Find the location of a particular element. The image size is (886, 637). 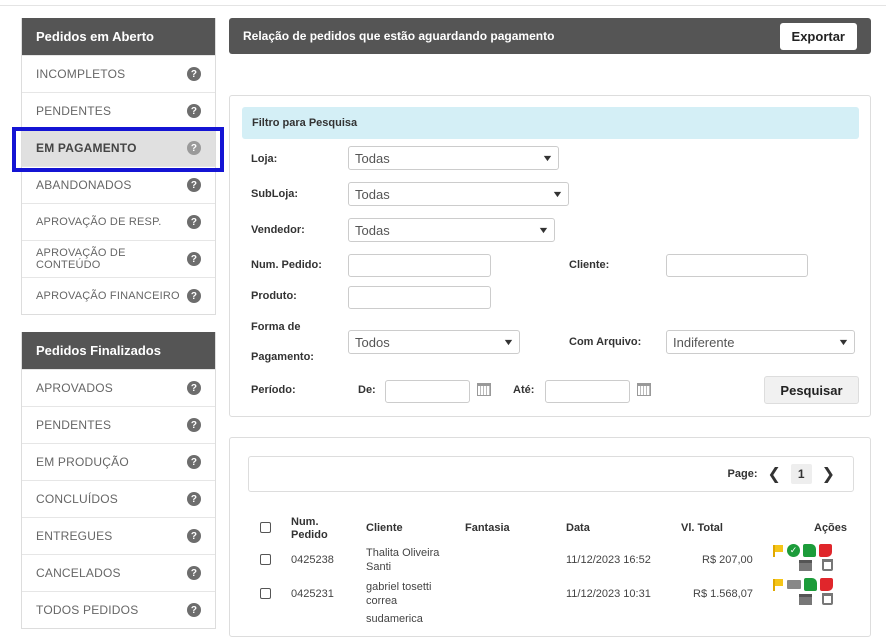

loja-select: Todas ▼ is located at coordinates (453, 158).